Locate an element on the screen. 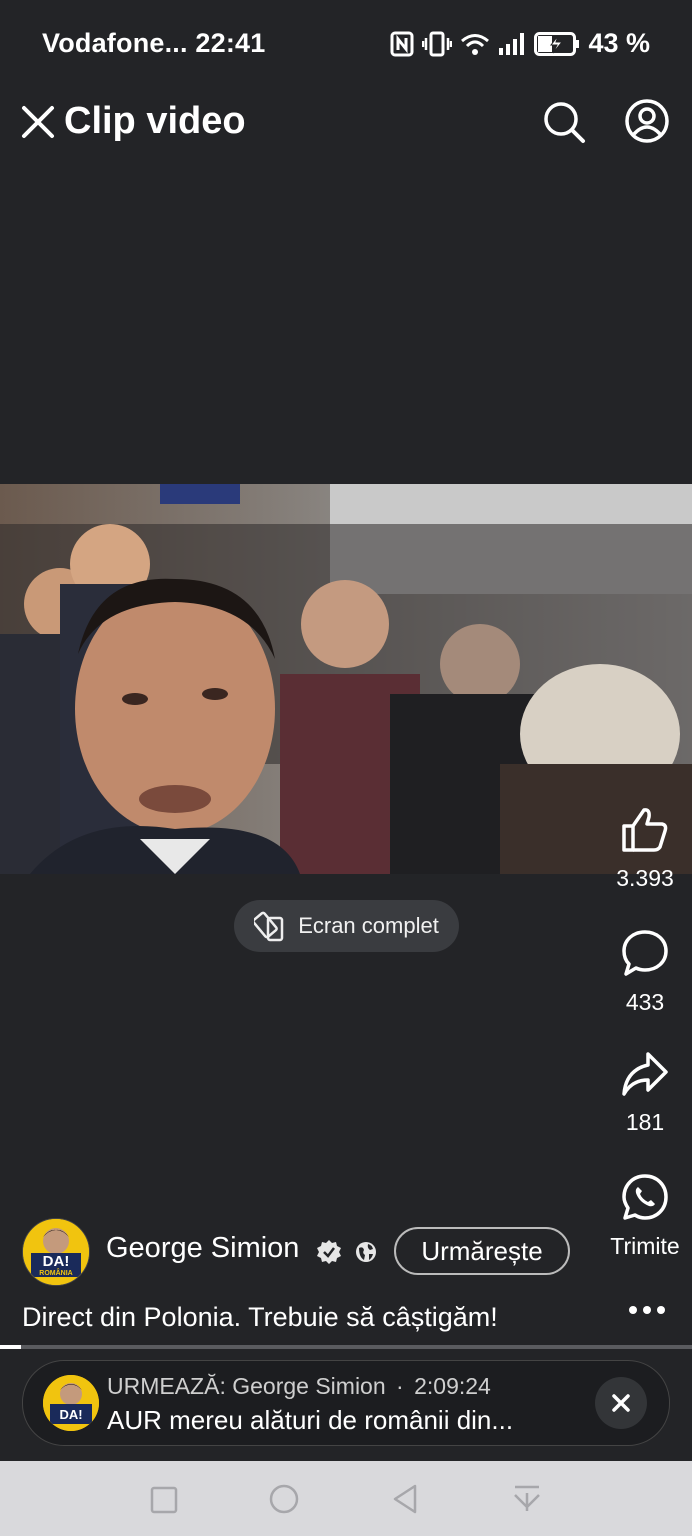 The height and width of the screenshot is (1536, 692). up-next-duration: 2:09:24 is located at coordinates (452, 1386).